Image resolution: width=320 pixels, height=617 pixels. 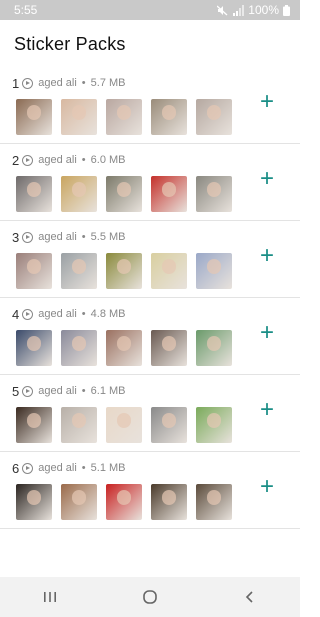 I want to click on pack-size: 4.8 MB, so click(x=108, y=314).